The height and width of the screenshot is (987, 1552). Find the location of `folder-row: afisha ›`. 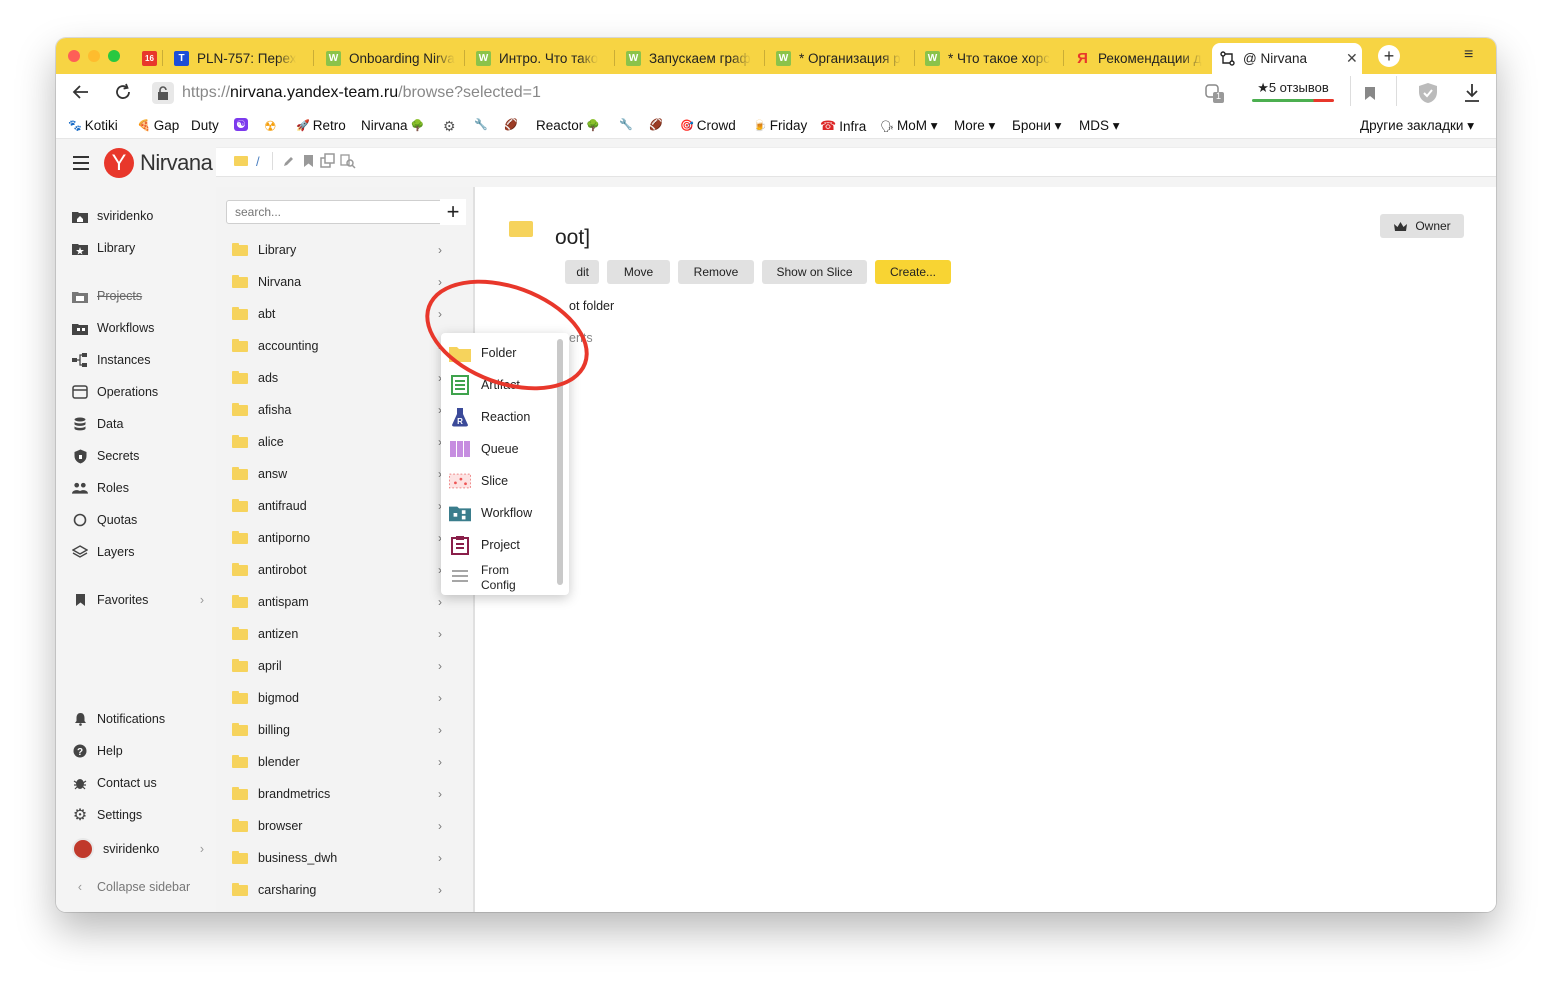

folder-row: afisha › is located at coordinates (337, 410).